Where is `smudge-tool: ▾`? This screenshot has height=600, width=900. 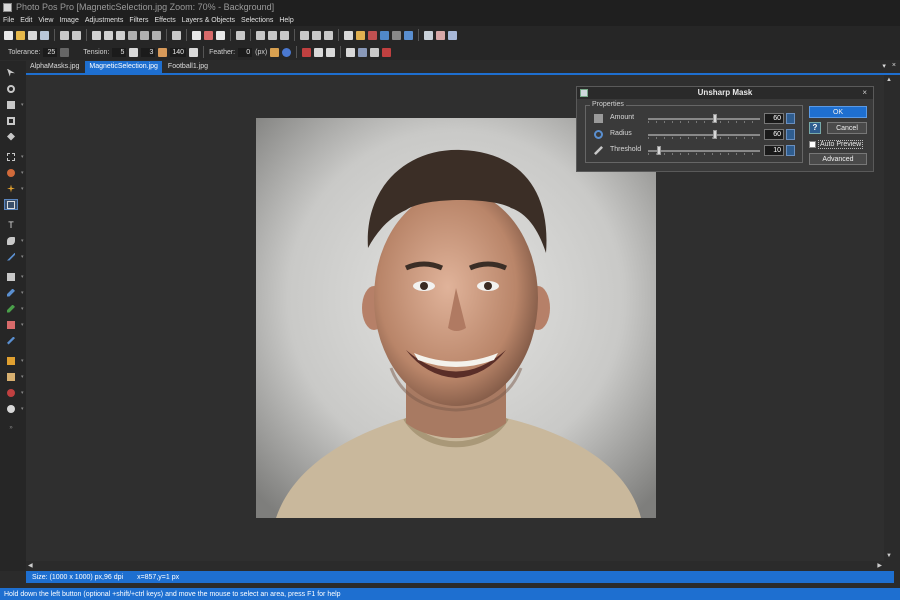 smudge-tool: ▾ is located at coordinates (14, 376).